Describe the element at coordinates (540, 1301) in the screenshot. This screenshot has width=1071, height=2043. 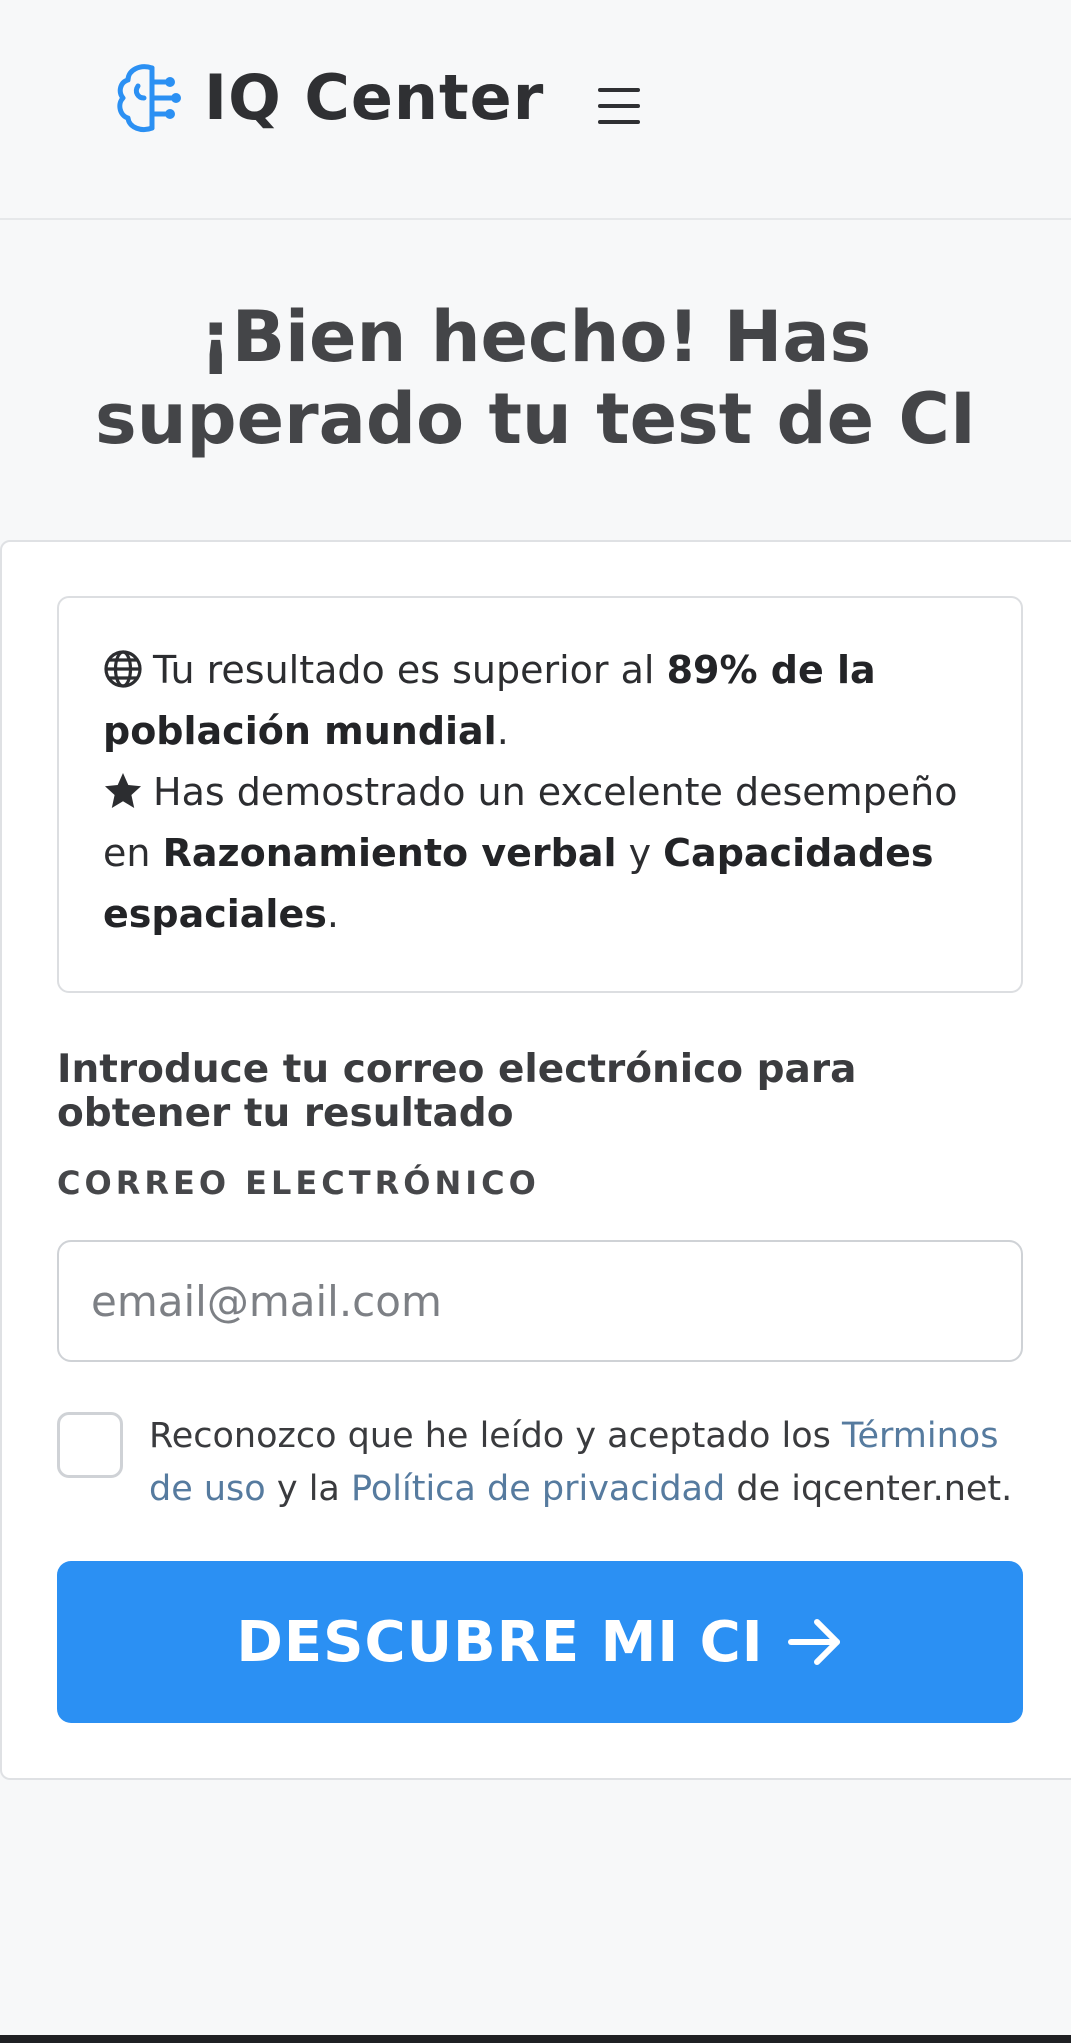
I see `email-field` at that location.